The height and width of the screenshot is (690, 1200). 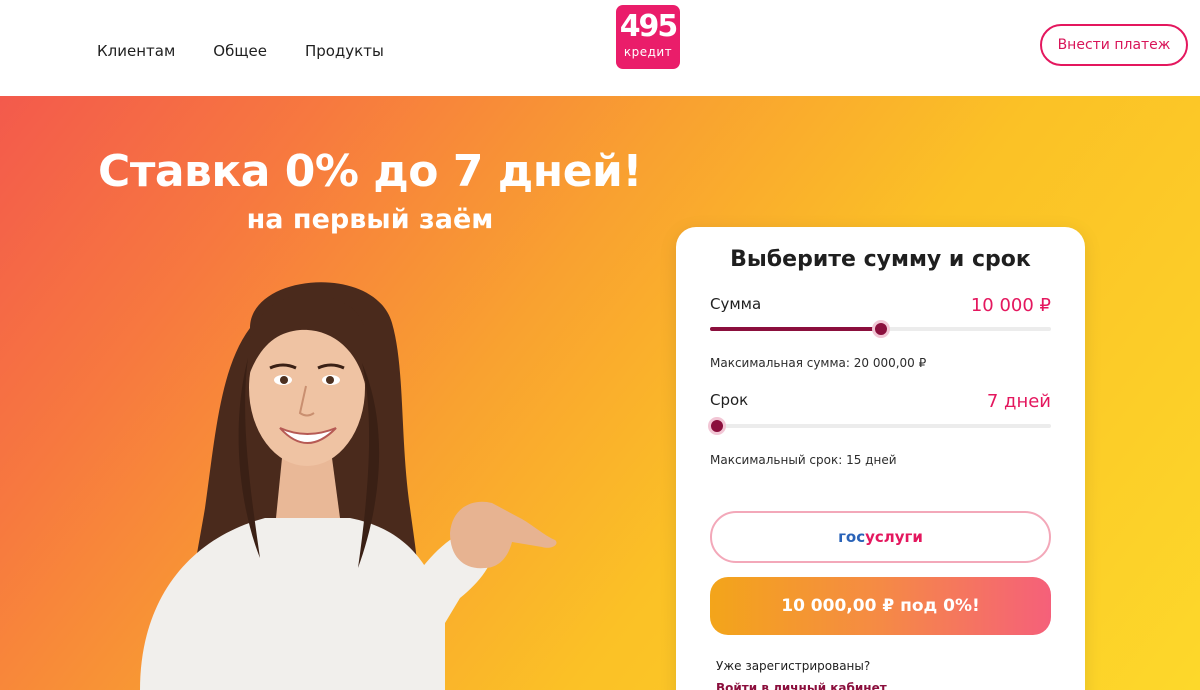 I want to click on term-value: 7 дней, so click(x=1018, y=401).